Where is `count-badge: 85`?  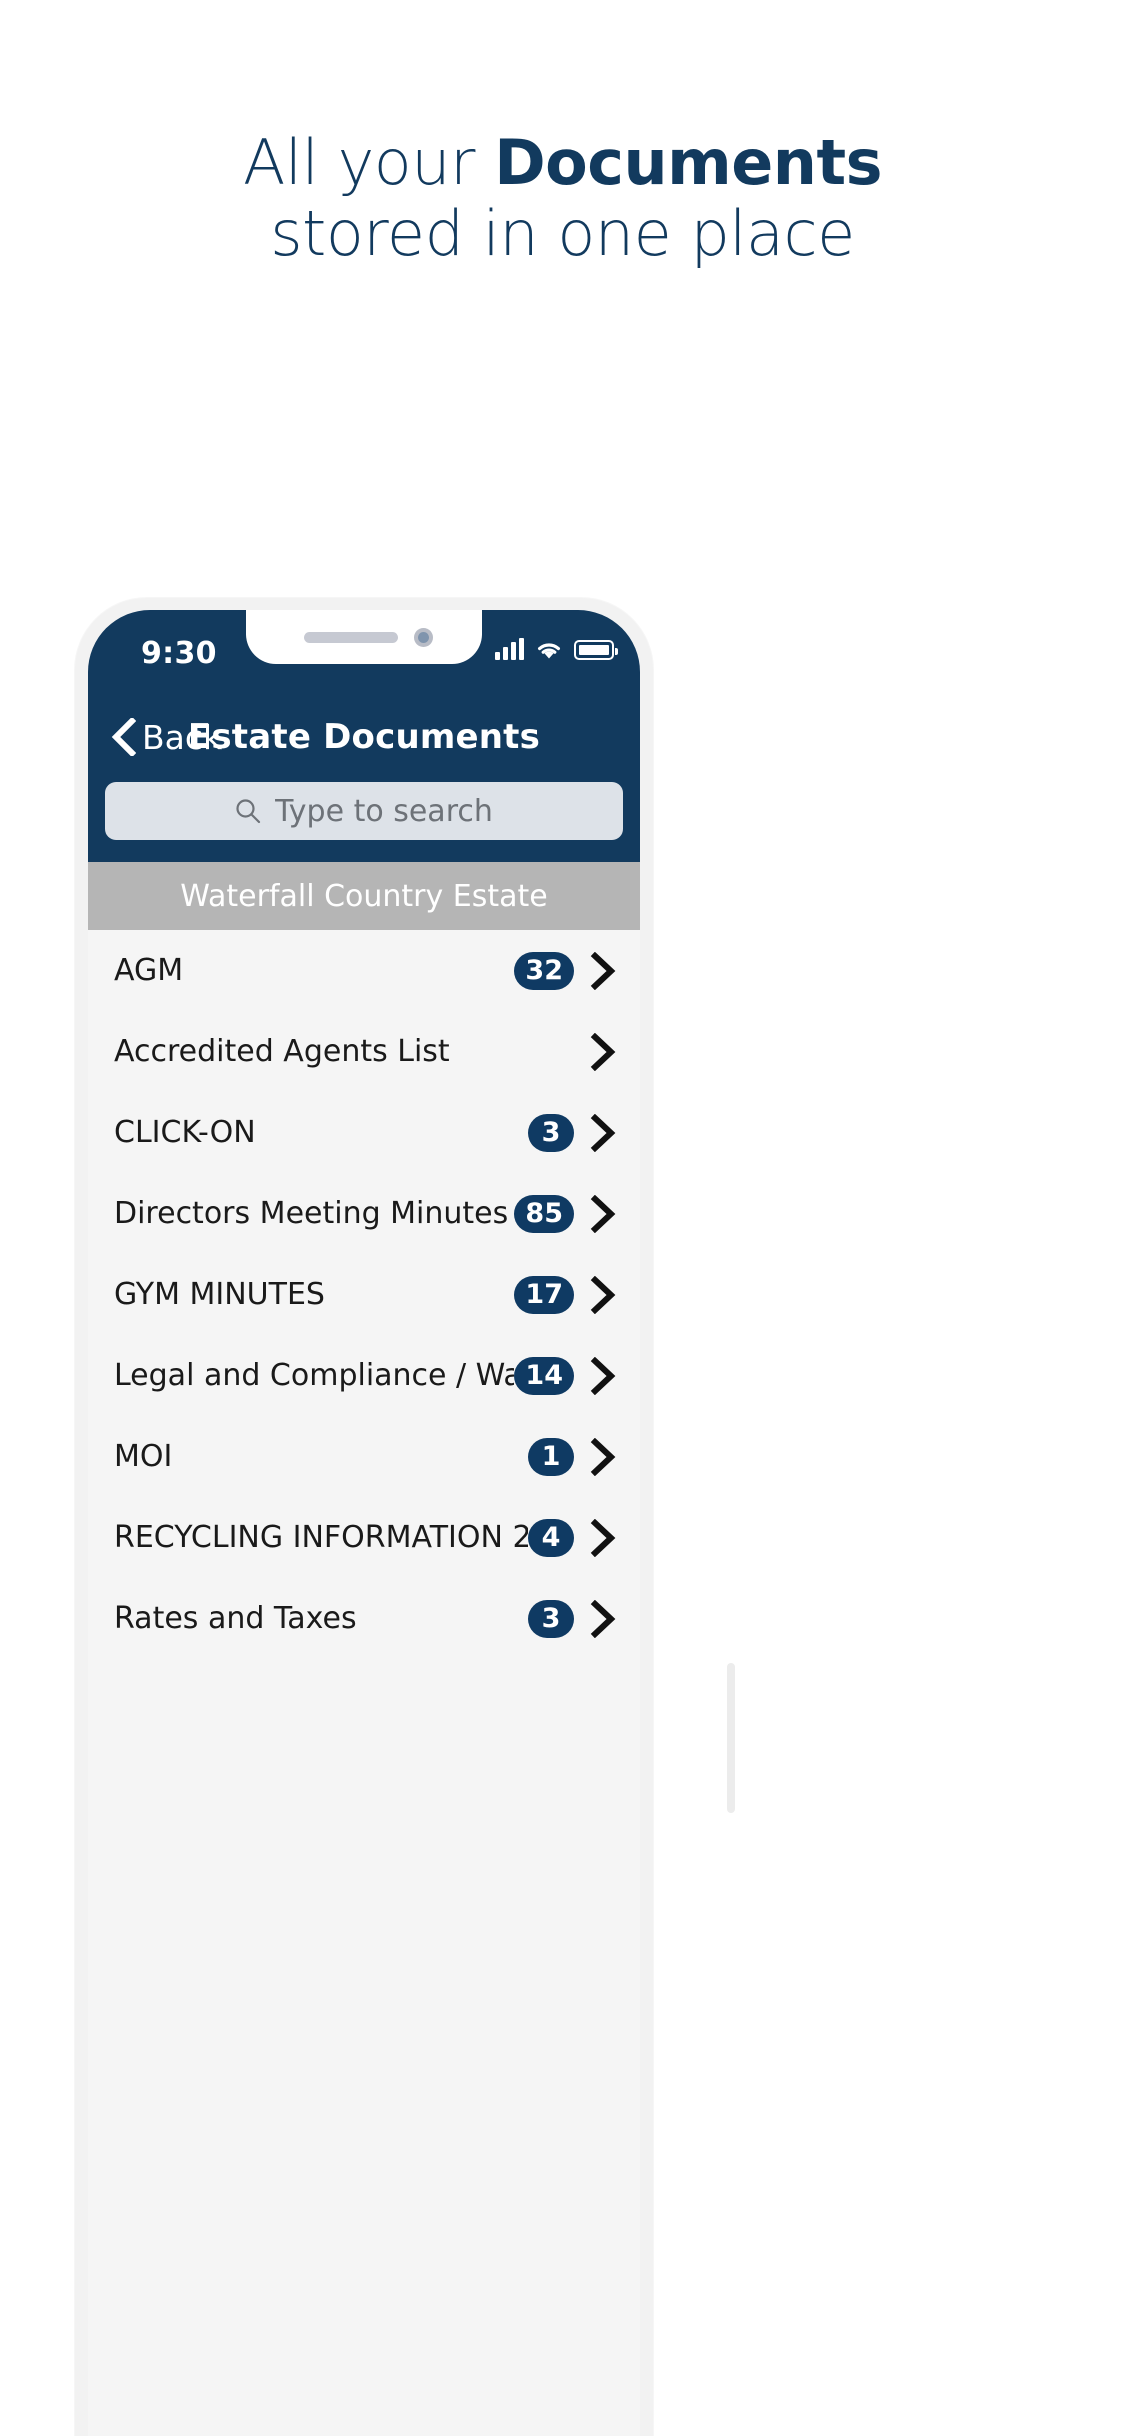 count-badge: 85 is located at coordinates (544, 1213).